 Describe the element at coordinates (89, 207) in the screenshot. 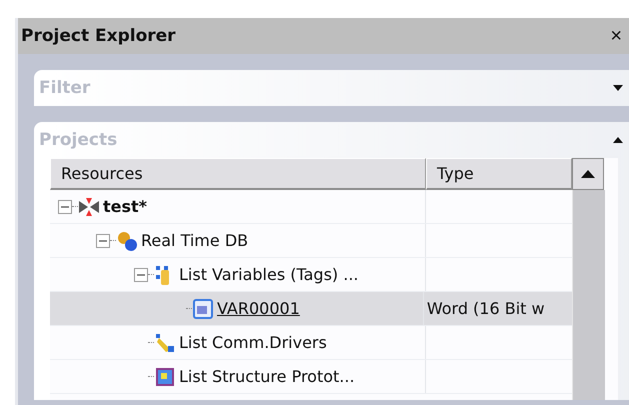

I see `project-icon` at that location.